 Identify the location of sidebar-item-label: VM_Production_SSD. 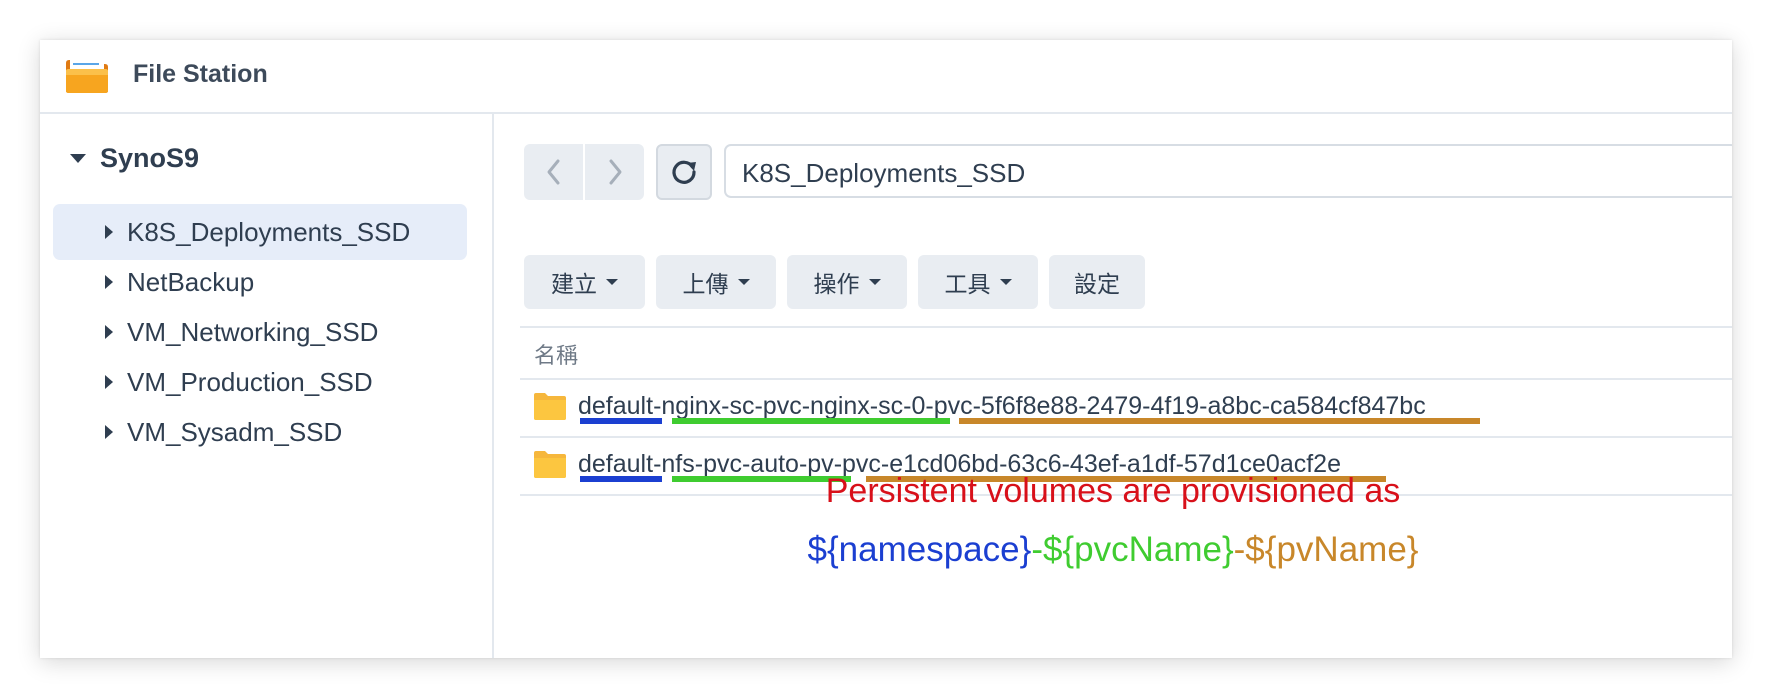
(250, 381).